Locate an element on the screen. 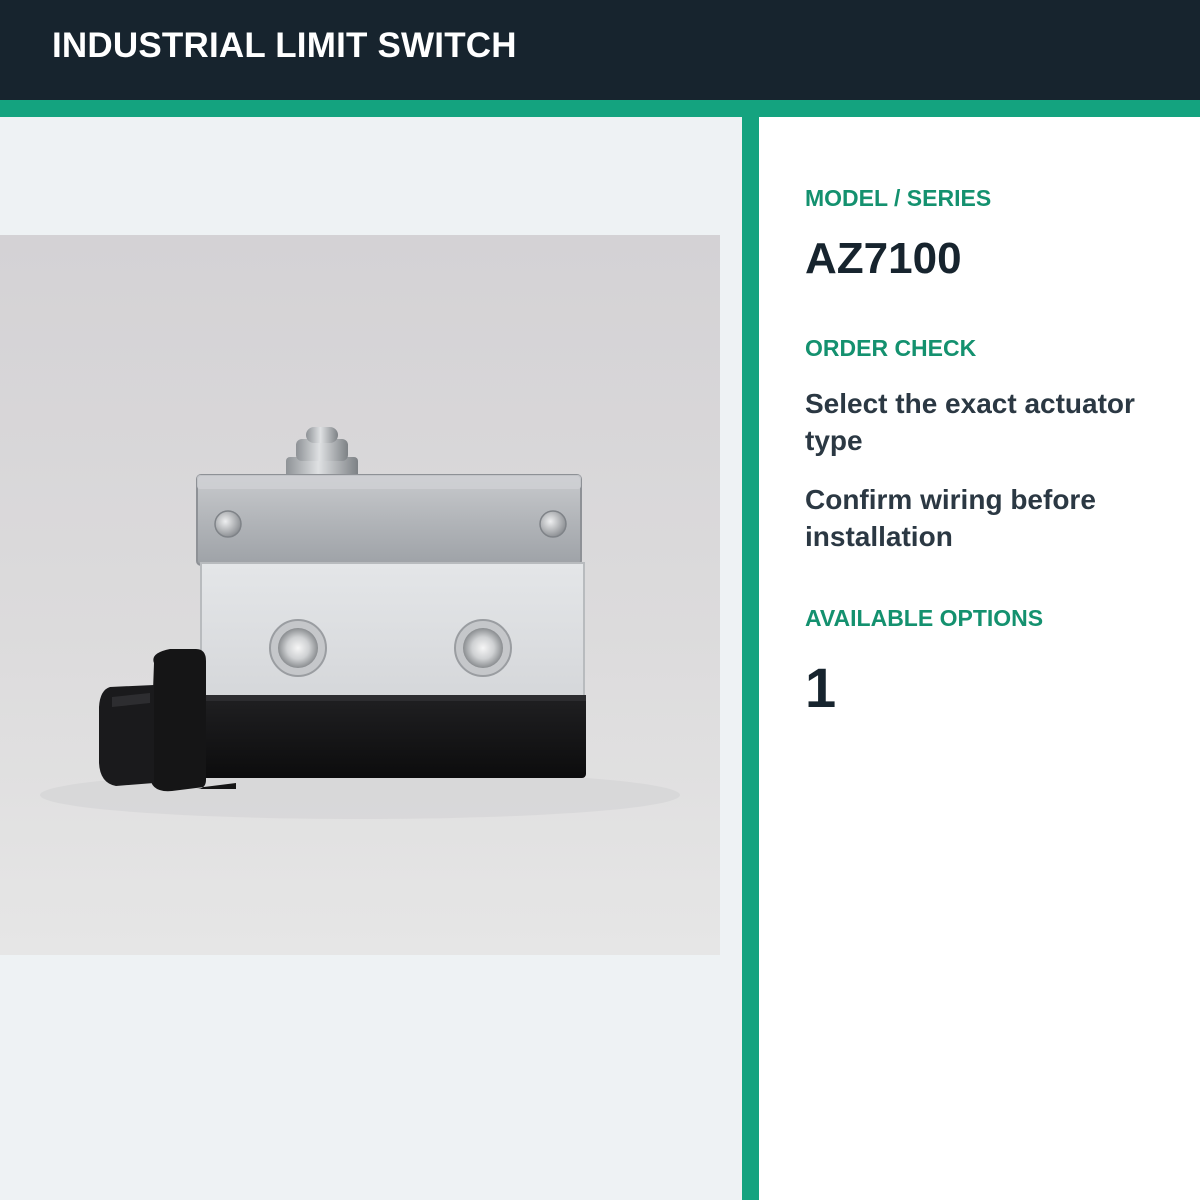 The height and width of the screenshot is (1200, 1200). order-check-label: ORDER CHECK is located at coordinates (891, 348).